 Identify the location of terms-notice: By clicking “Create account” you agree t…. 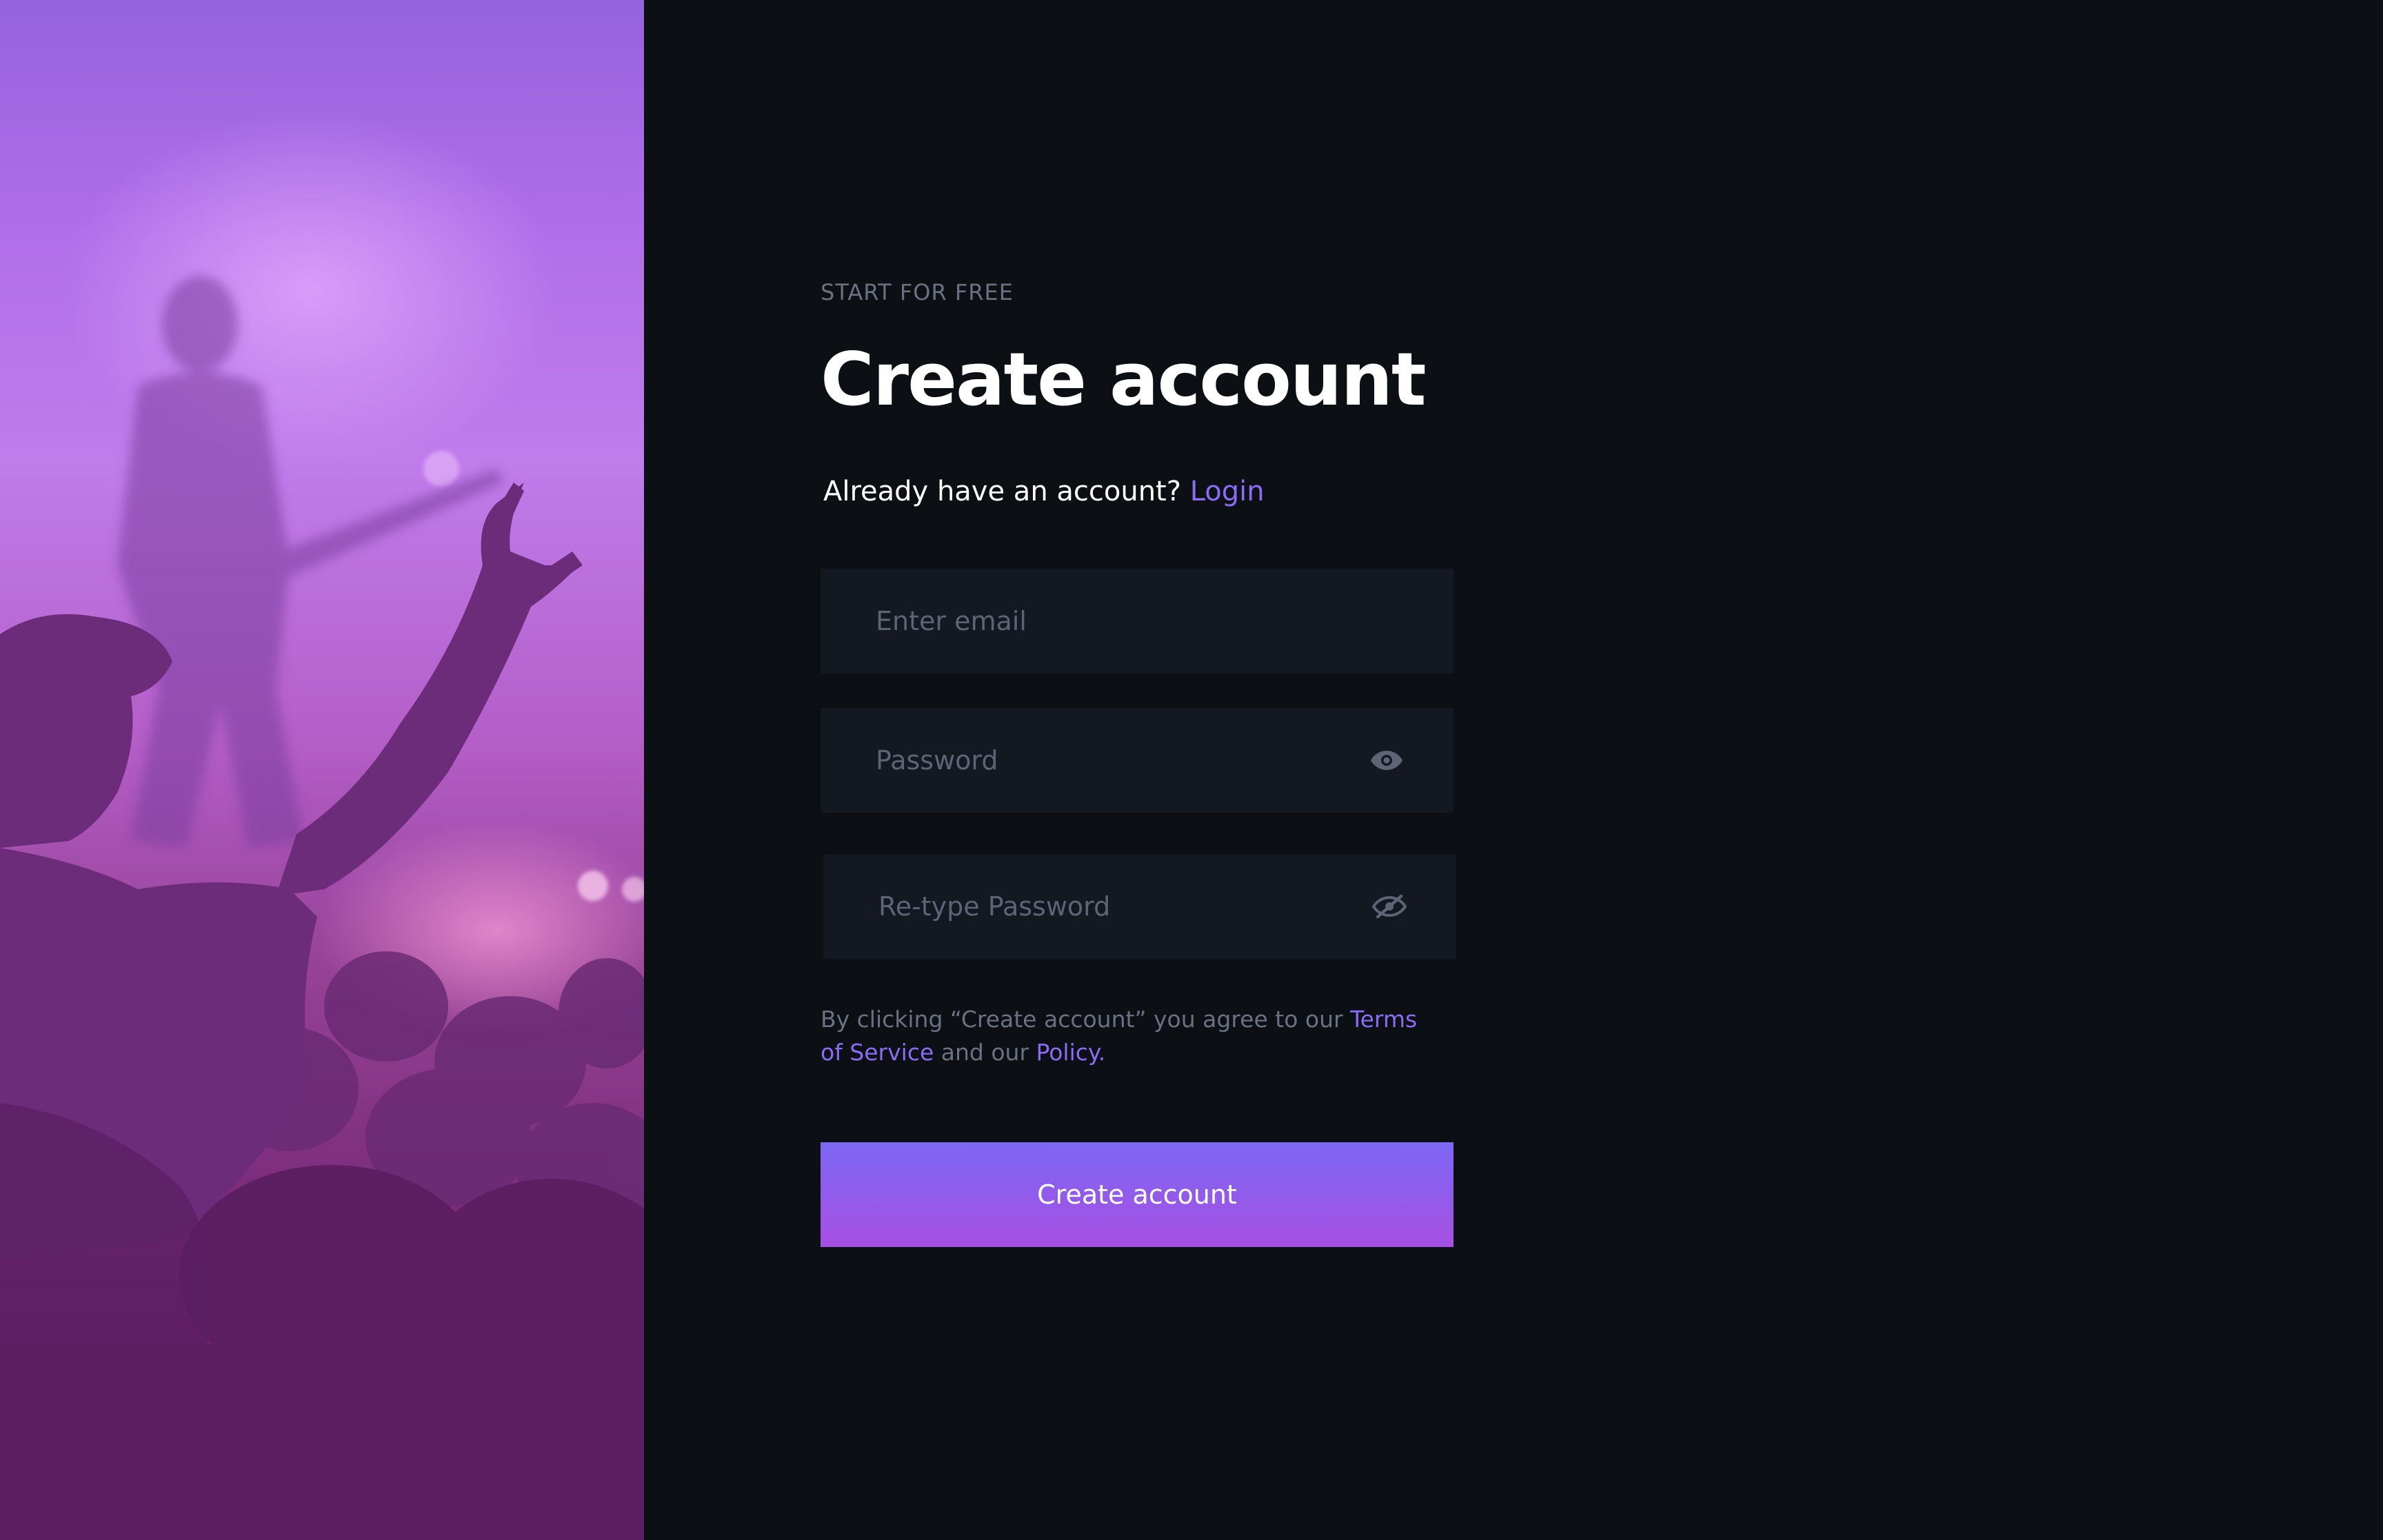
(1131, 1036).